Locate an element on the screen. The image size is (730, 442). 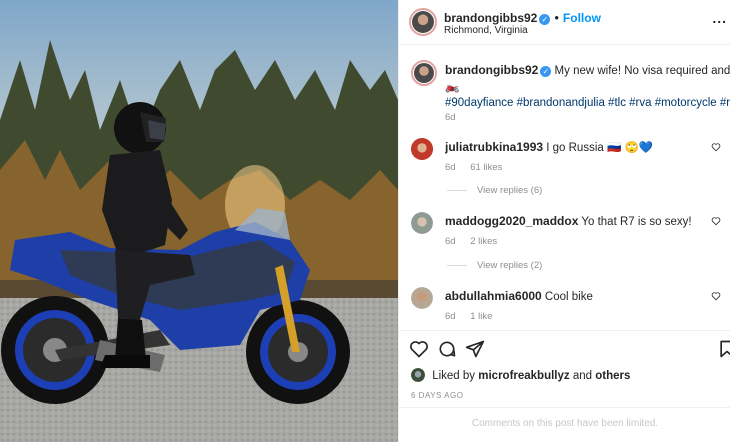
view-replies-button: View replies (6) is located at coordinates (494, 190).